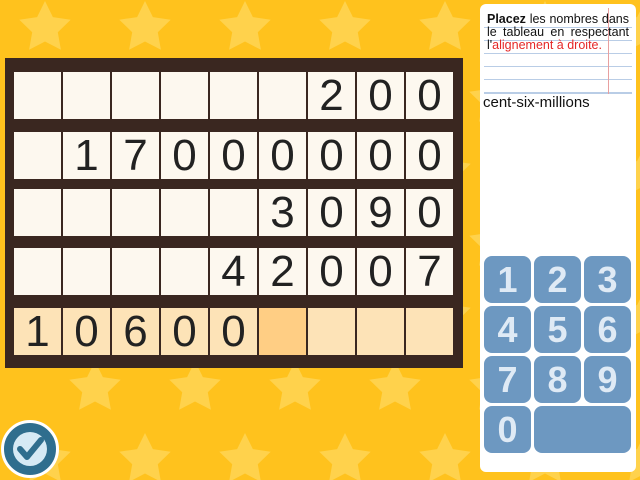 The height and width of the screenshot is (480, 640). What do you see at coordinates (582, 429) in the screenshot?
I see `keypad-blank-key` at bounding box center [582, 429].